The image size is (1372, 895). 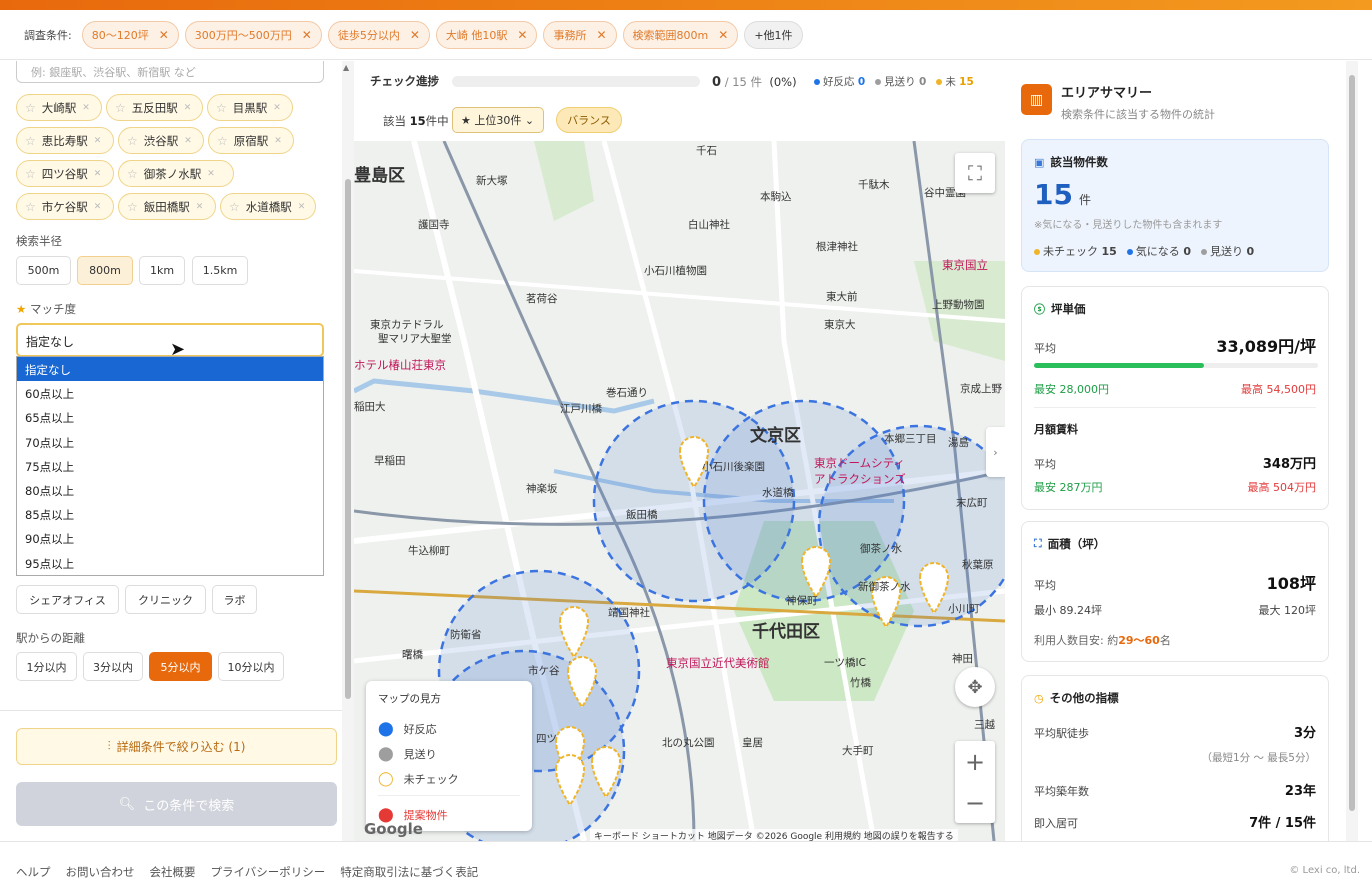 What do you see at coordinates (113, 666) in the screenshot?
I see `distance-3min: 3分以内` at bounding box center [113, 666].